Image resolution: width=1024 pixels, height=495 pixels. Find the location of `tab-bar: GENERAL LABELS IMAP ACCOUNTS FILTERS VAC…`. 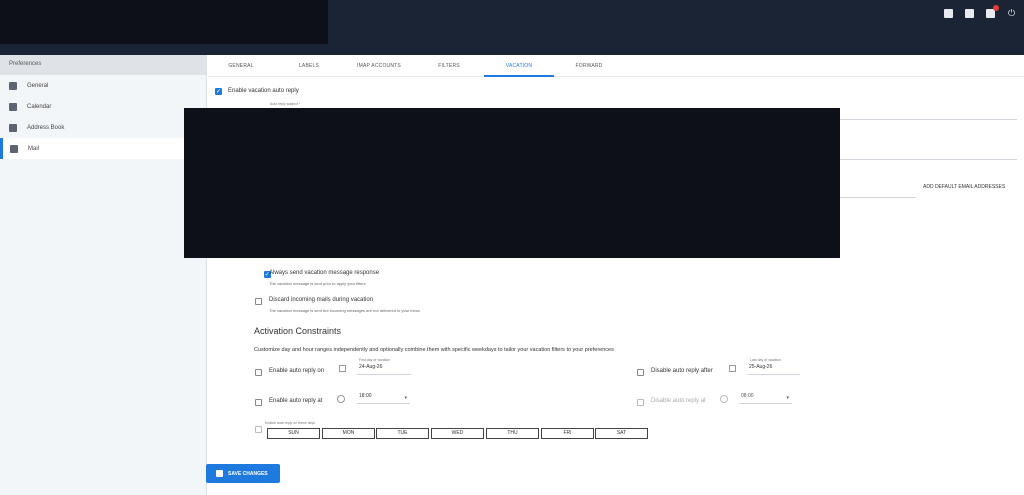

tab-bar: GENERAL LABELS IMAP ACCOUNTS FILTERS VAC… is located at coordinates (616, 66).